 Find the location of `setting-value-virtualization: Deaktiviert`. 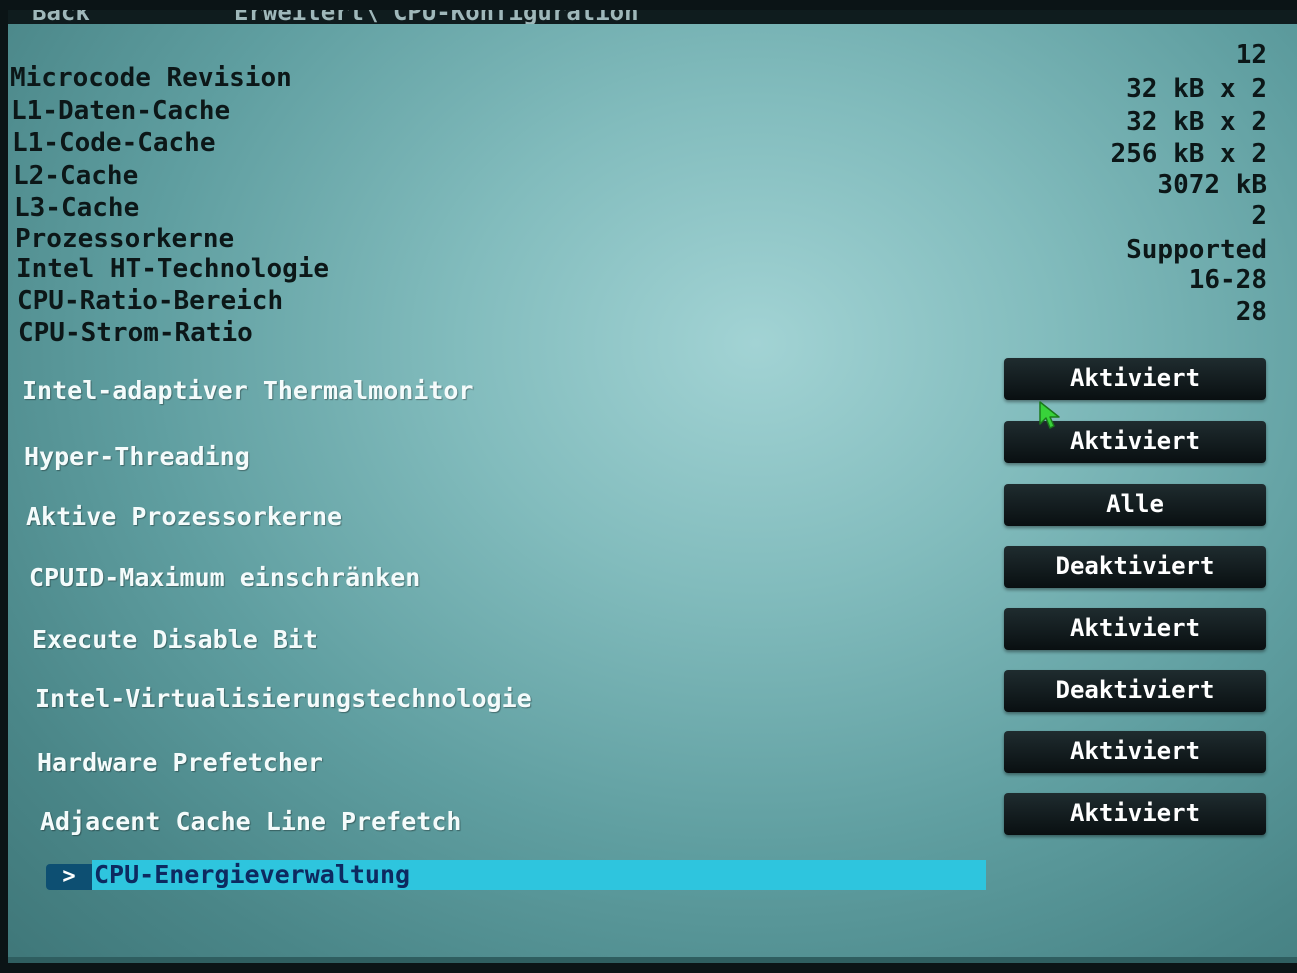

setting-value-virtualization: Deaktiviert is located at coordinates (1135, 691).